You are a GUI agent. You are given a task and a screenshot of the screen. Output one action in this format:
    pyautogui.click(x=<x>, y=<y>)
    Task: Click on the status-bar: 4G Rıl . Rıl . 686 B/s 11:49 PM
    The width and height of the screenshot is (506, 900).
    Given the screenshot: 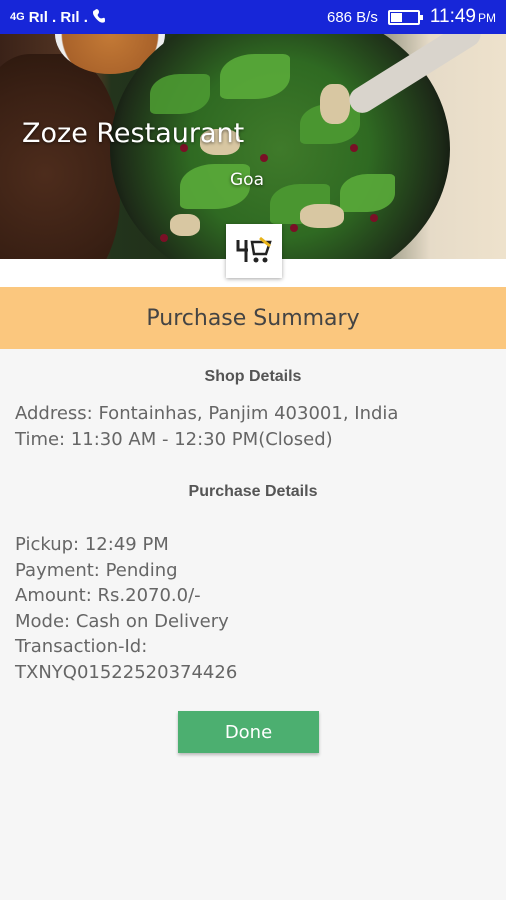 What is the action you would take?
    pyautogui.click(x=253, y=17)
    